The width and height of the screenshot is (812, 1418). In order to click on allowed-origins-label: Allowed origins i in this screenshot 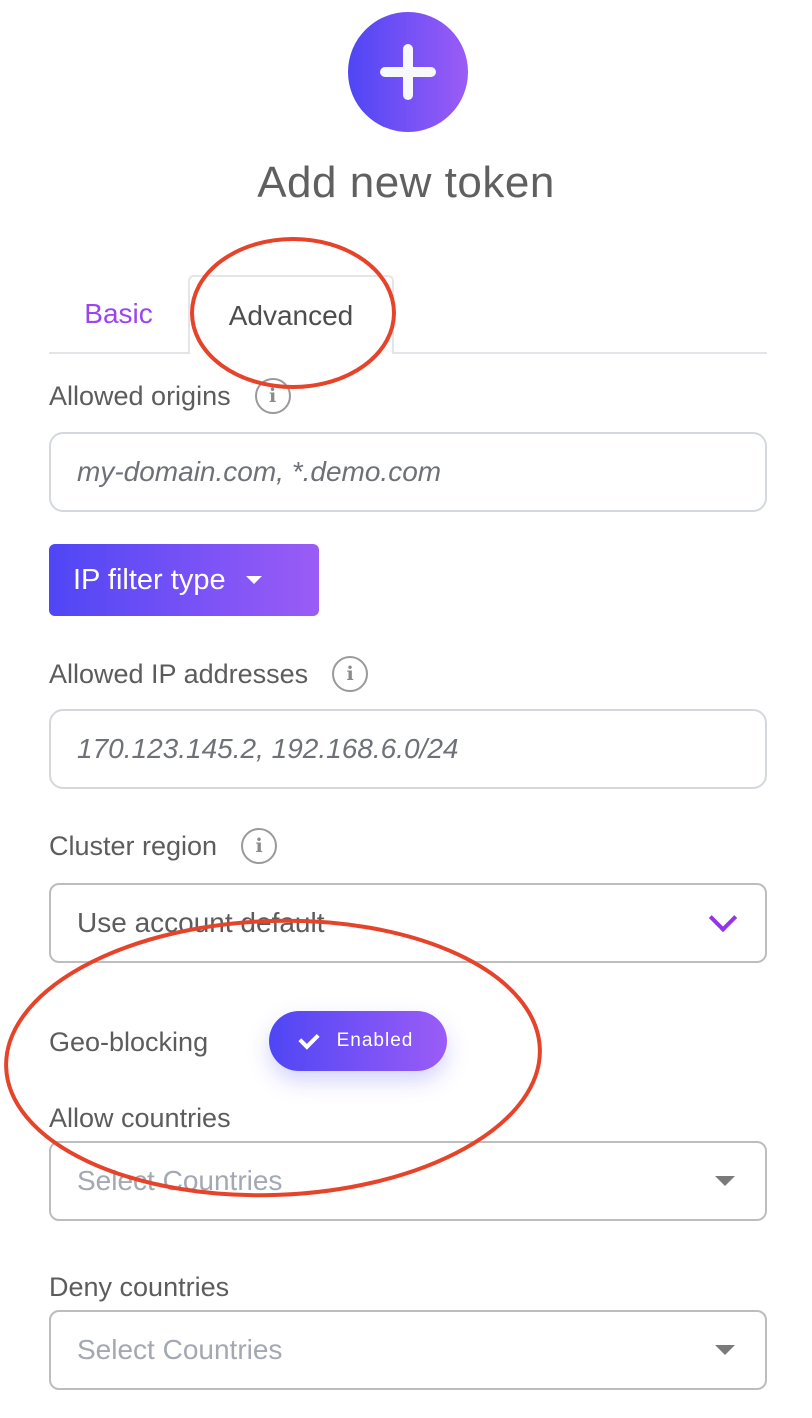, I will do `click(170, 396)`.